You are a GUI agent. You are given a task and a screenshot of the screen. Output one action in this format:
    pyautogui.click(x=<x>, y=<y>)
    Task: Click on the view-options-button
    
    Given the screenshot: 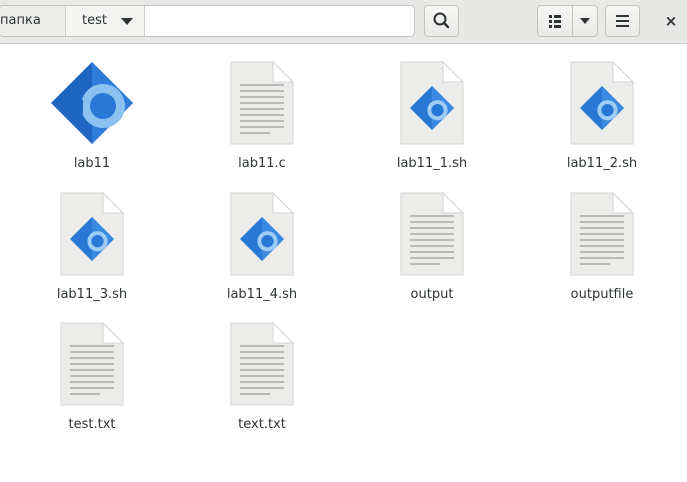 What is the action you would take?
    pyautogui.click(x=585, y=21)
    